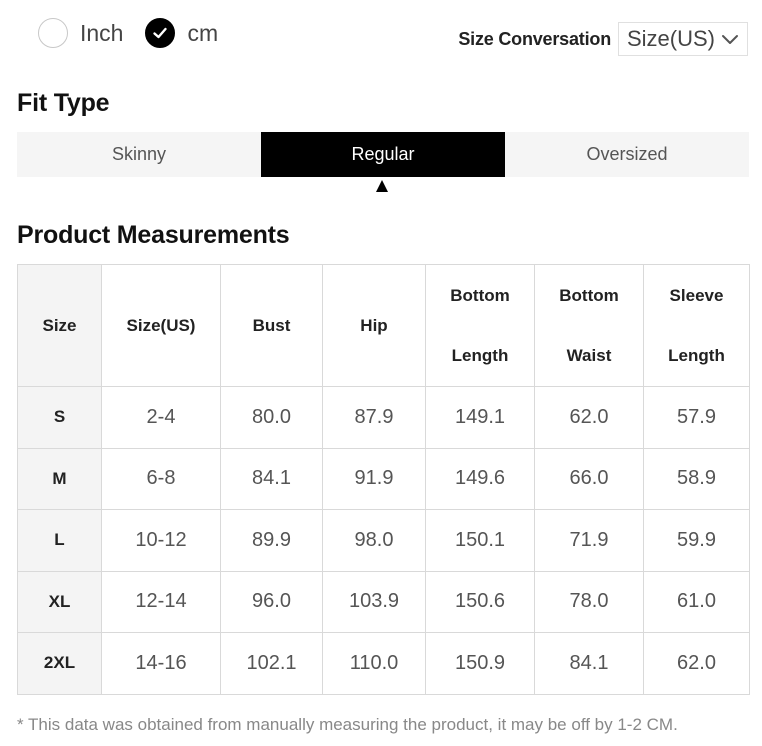  I want to click on radio-checked-icon, so click(160, 33).